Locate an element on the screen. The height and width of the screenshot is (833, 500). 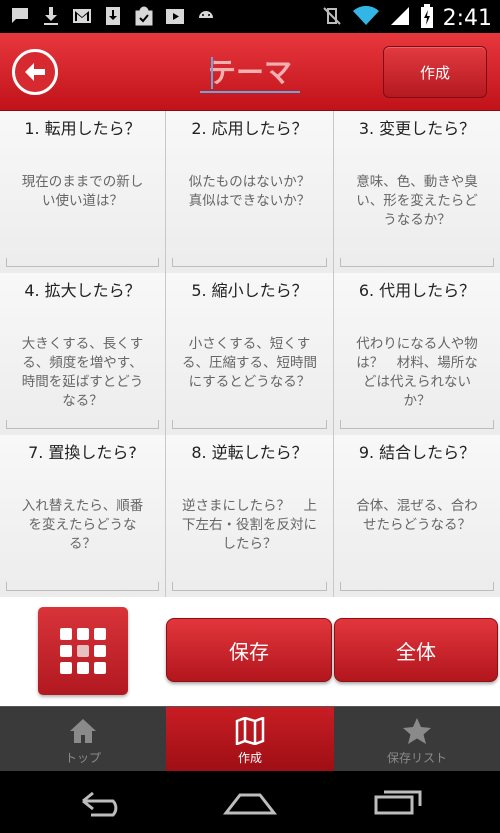
download-box-icon is located at coordinates (113, 16).